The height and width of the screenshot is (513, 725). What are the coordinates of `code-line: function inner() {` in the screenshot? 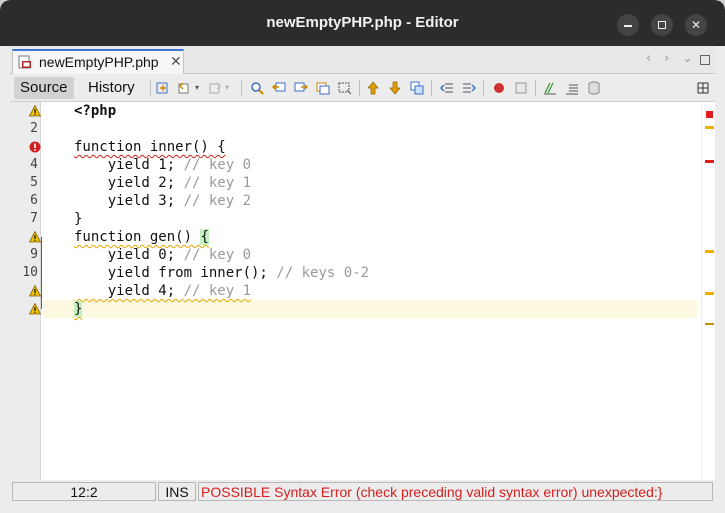 It's located at (150, 147).